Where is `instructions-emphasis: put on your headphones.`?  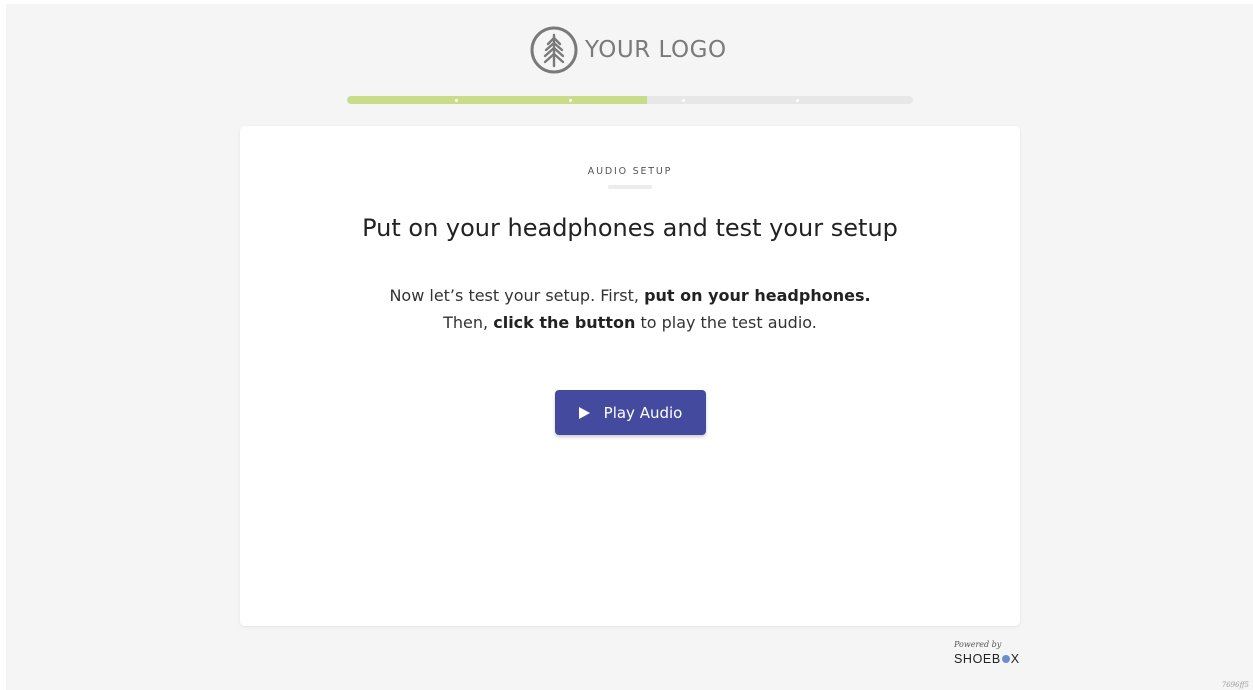
instructions-emphasis: put on your headphones. is located at coordinates (757, 295).